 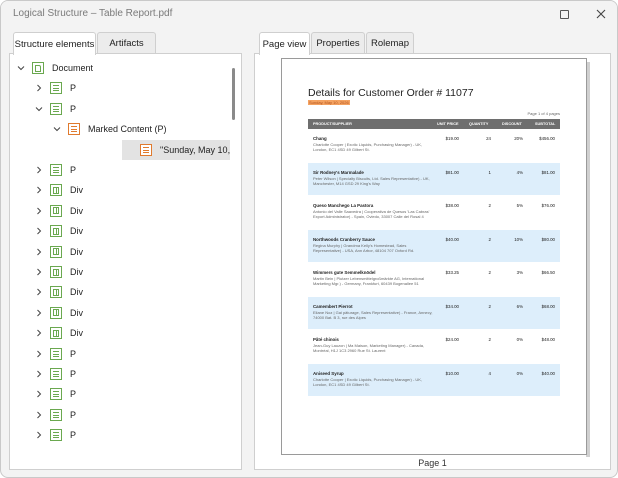 I want to click on maximize-icon, so click(x=564, y=14).